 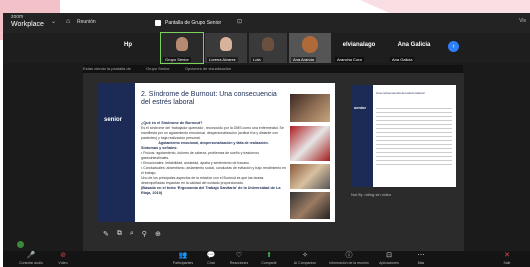 What do you see at coordinates (86, 22) in the screenshot?
I see `meeting-tab-label: Reunión` at bounding box center [86, 22].